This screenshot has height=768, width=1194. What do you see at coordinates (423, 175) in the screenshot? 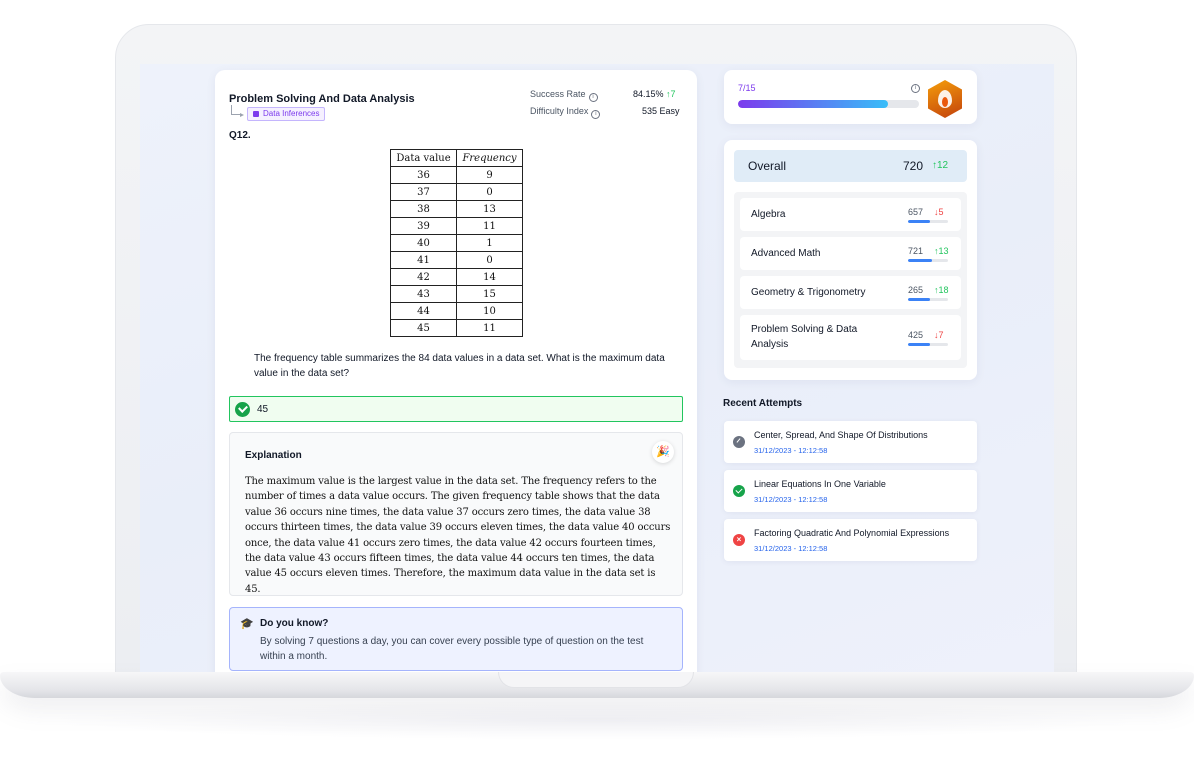
I see `data-value-cell: 36` at bounding box center [423, 175].